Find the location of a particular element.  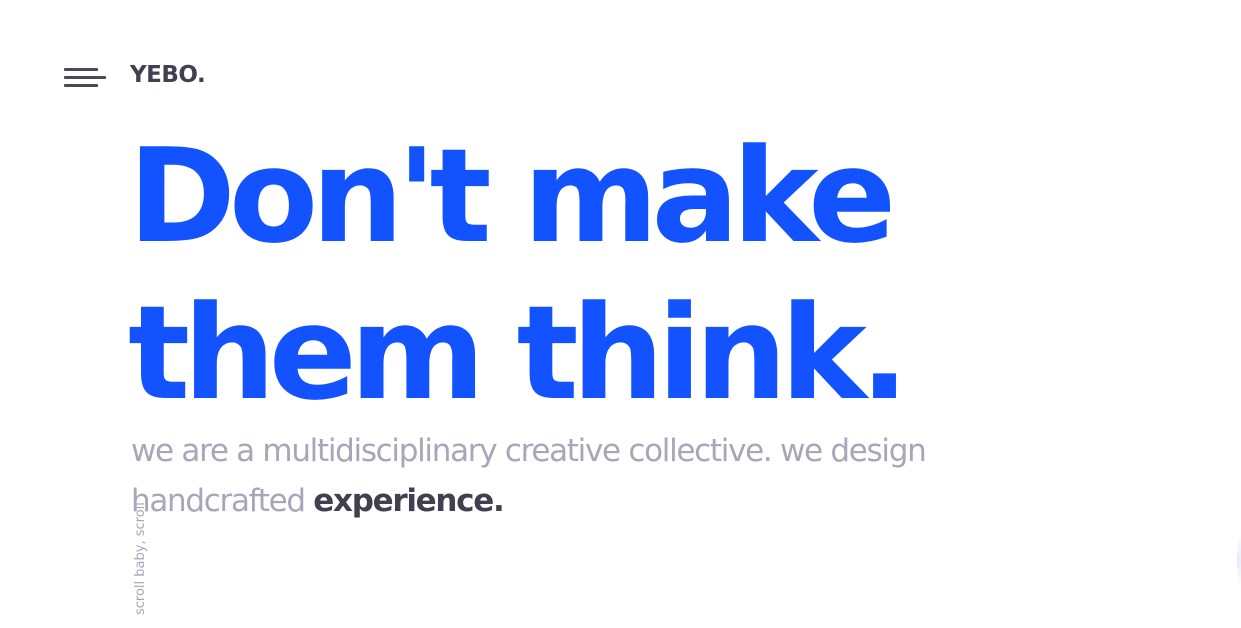

scroll-hint: scroll baby, scroll is located at coordinates (140, 558).